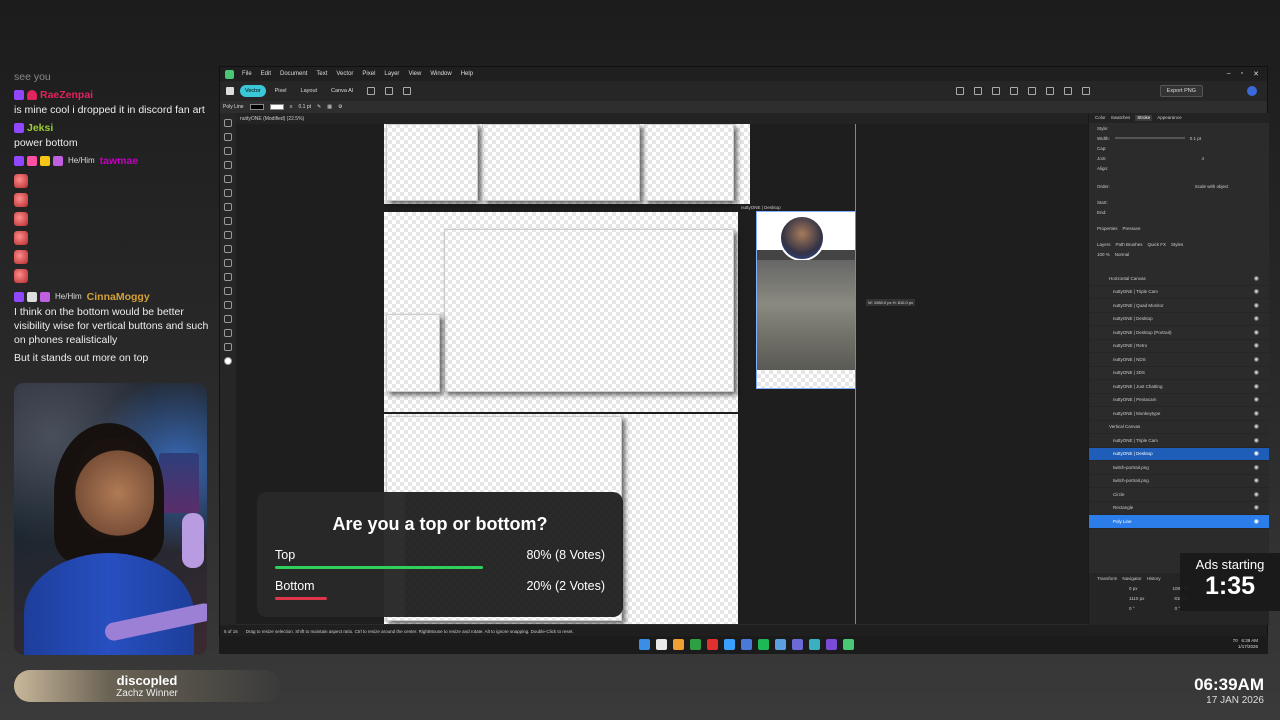 The image size is (1280, 720). Describe the element at coordinates (1179, 148) in the screenshot. I see `stroke-row: Cap:` at that location.